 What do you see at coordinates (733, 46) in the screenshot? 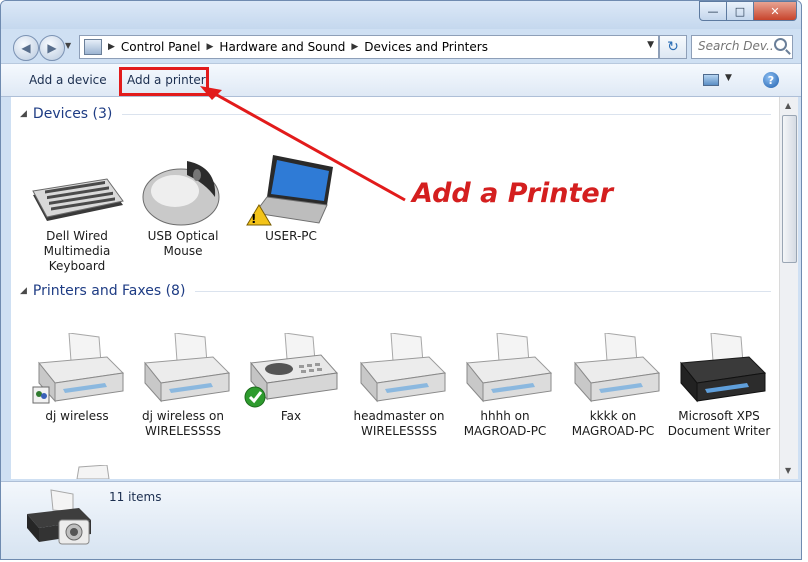
I see `search-input` at bounding box center [733, 46].